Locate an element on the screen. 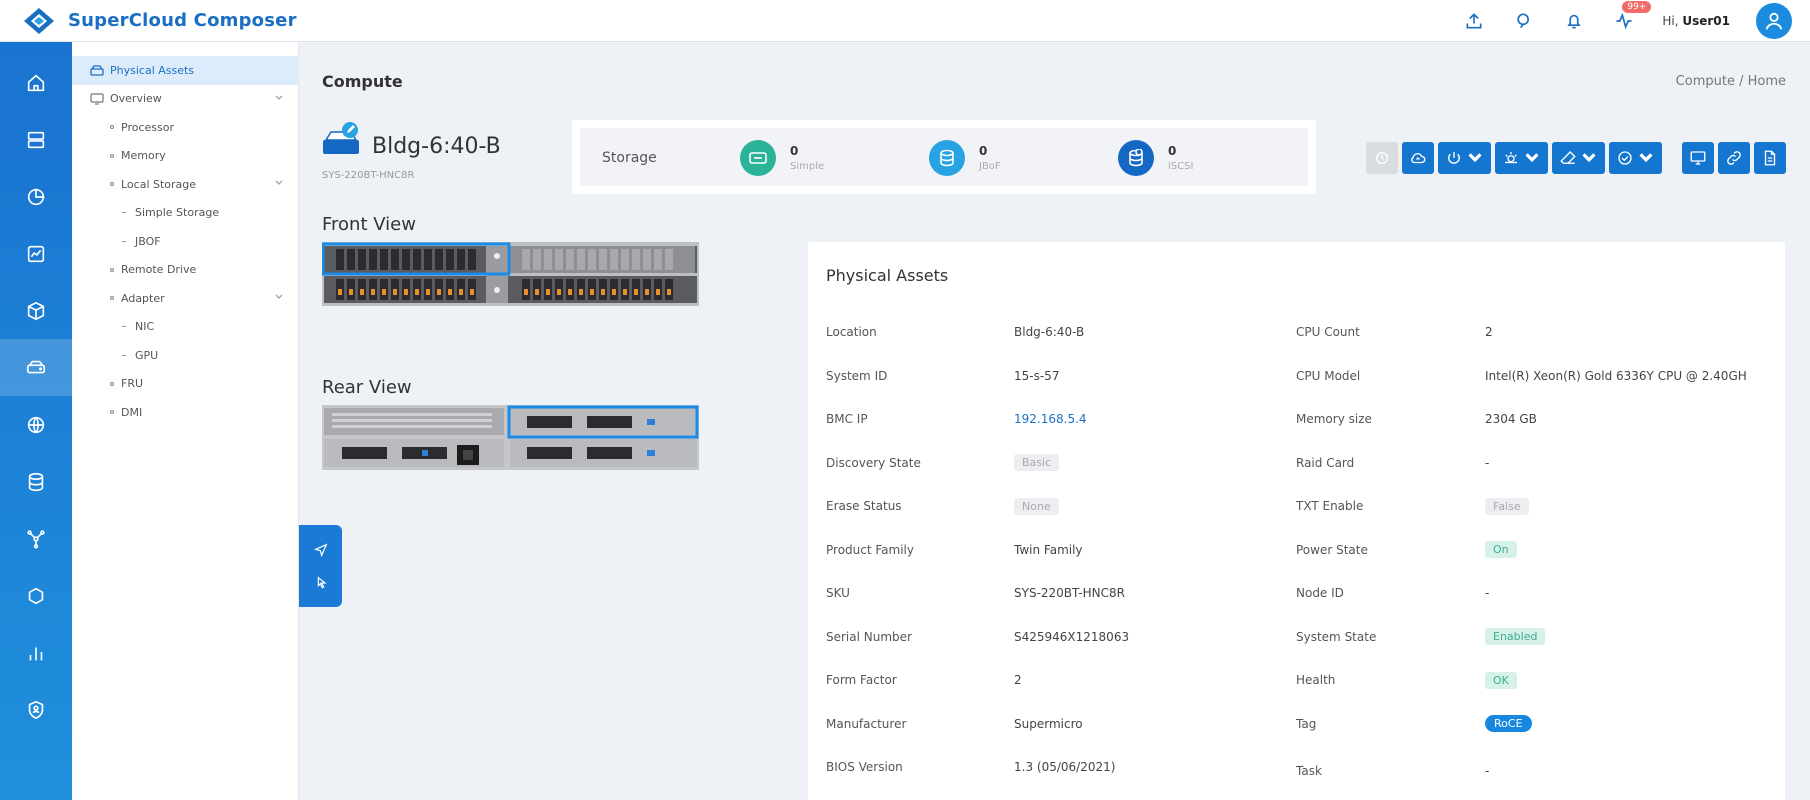 The image size is (1810, 800). detail-label: System ID is located at coordinates (857, 375).